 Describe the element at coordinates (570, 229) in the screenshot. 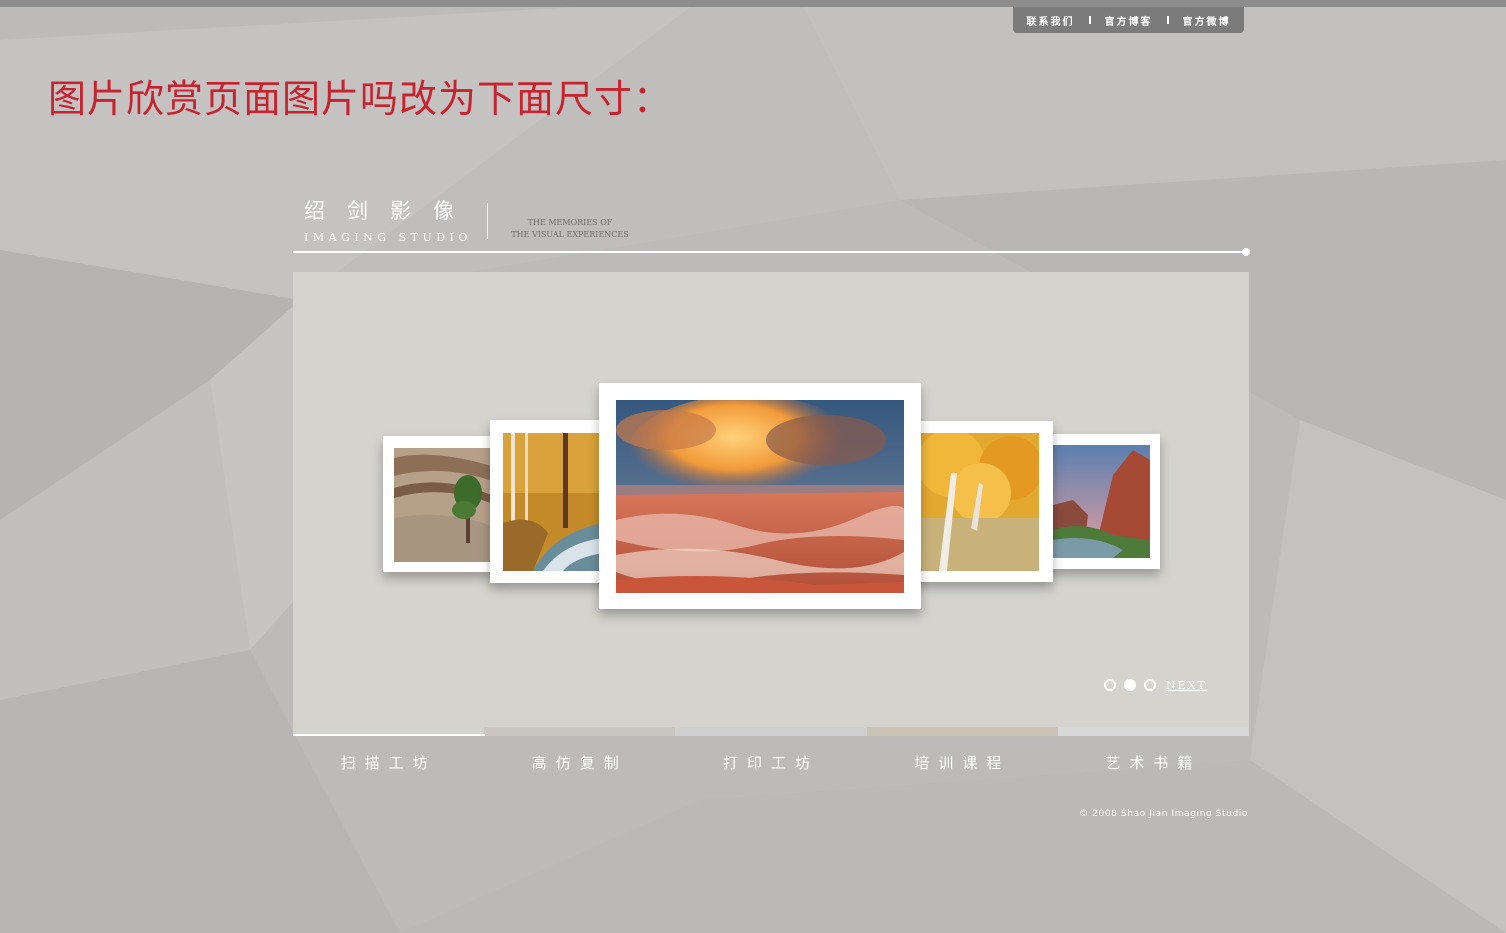

I see `brand-tagline: THE MEMORIES OF THE VISUAL EXPERIENCES` at that location.